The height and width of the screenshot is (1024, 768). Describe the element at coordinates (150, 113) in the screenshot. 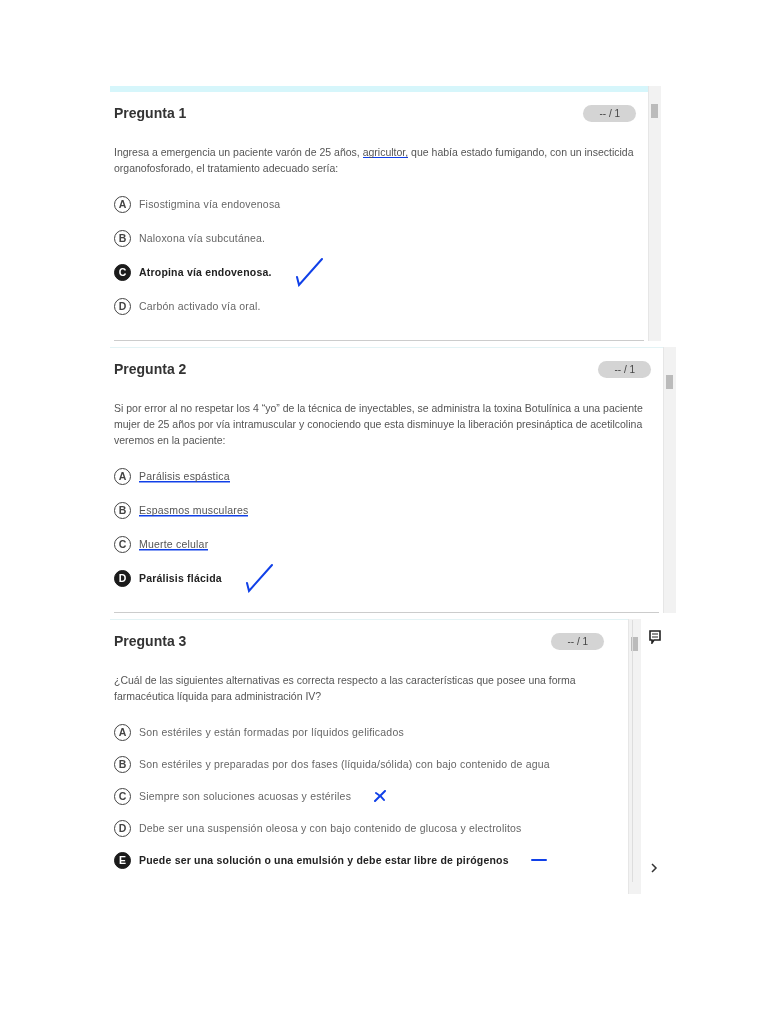

I see `question-title: Pregunta 1` at that location.